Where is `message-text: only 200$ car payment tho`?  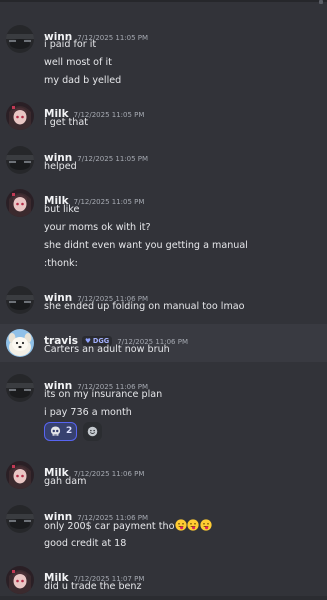
message-text: only 200$ car payment tho is located at coordinates (109, 526).